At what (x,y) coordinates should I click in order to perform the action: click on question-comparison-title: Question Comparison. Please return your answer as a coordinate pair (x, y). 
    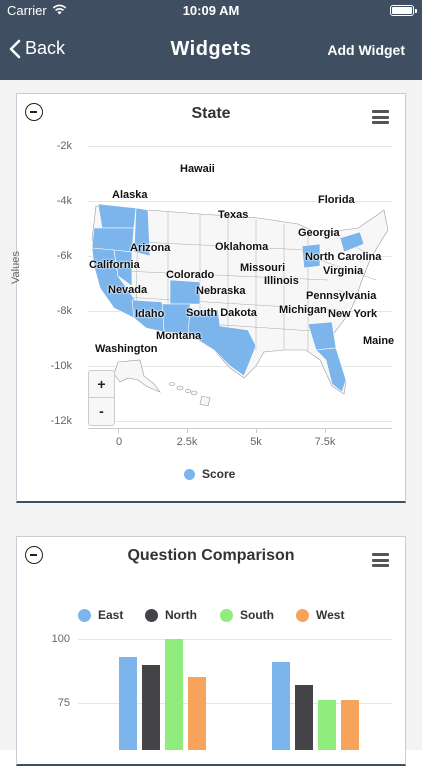
    Looking at the image, I should click on (211, 555).